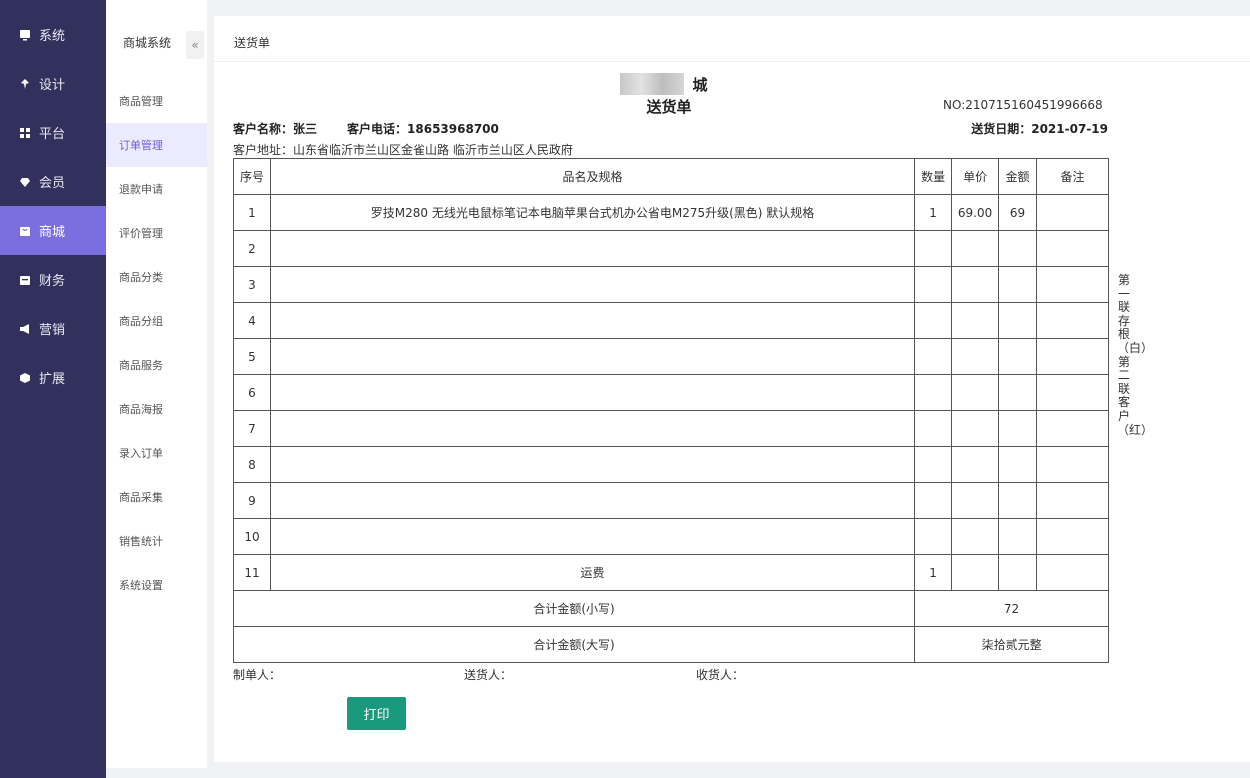 This screenshot has width=1250, height=778. I want to click on cell-no: 4, so click(252, 320).